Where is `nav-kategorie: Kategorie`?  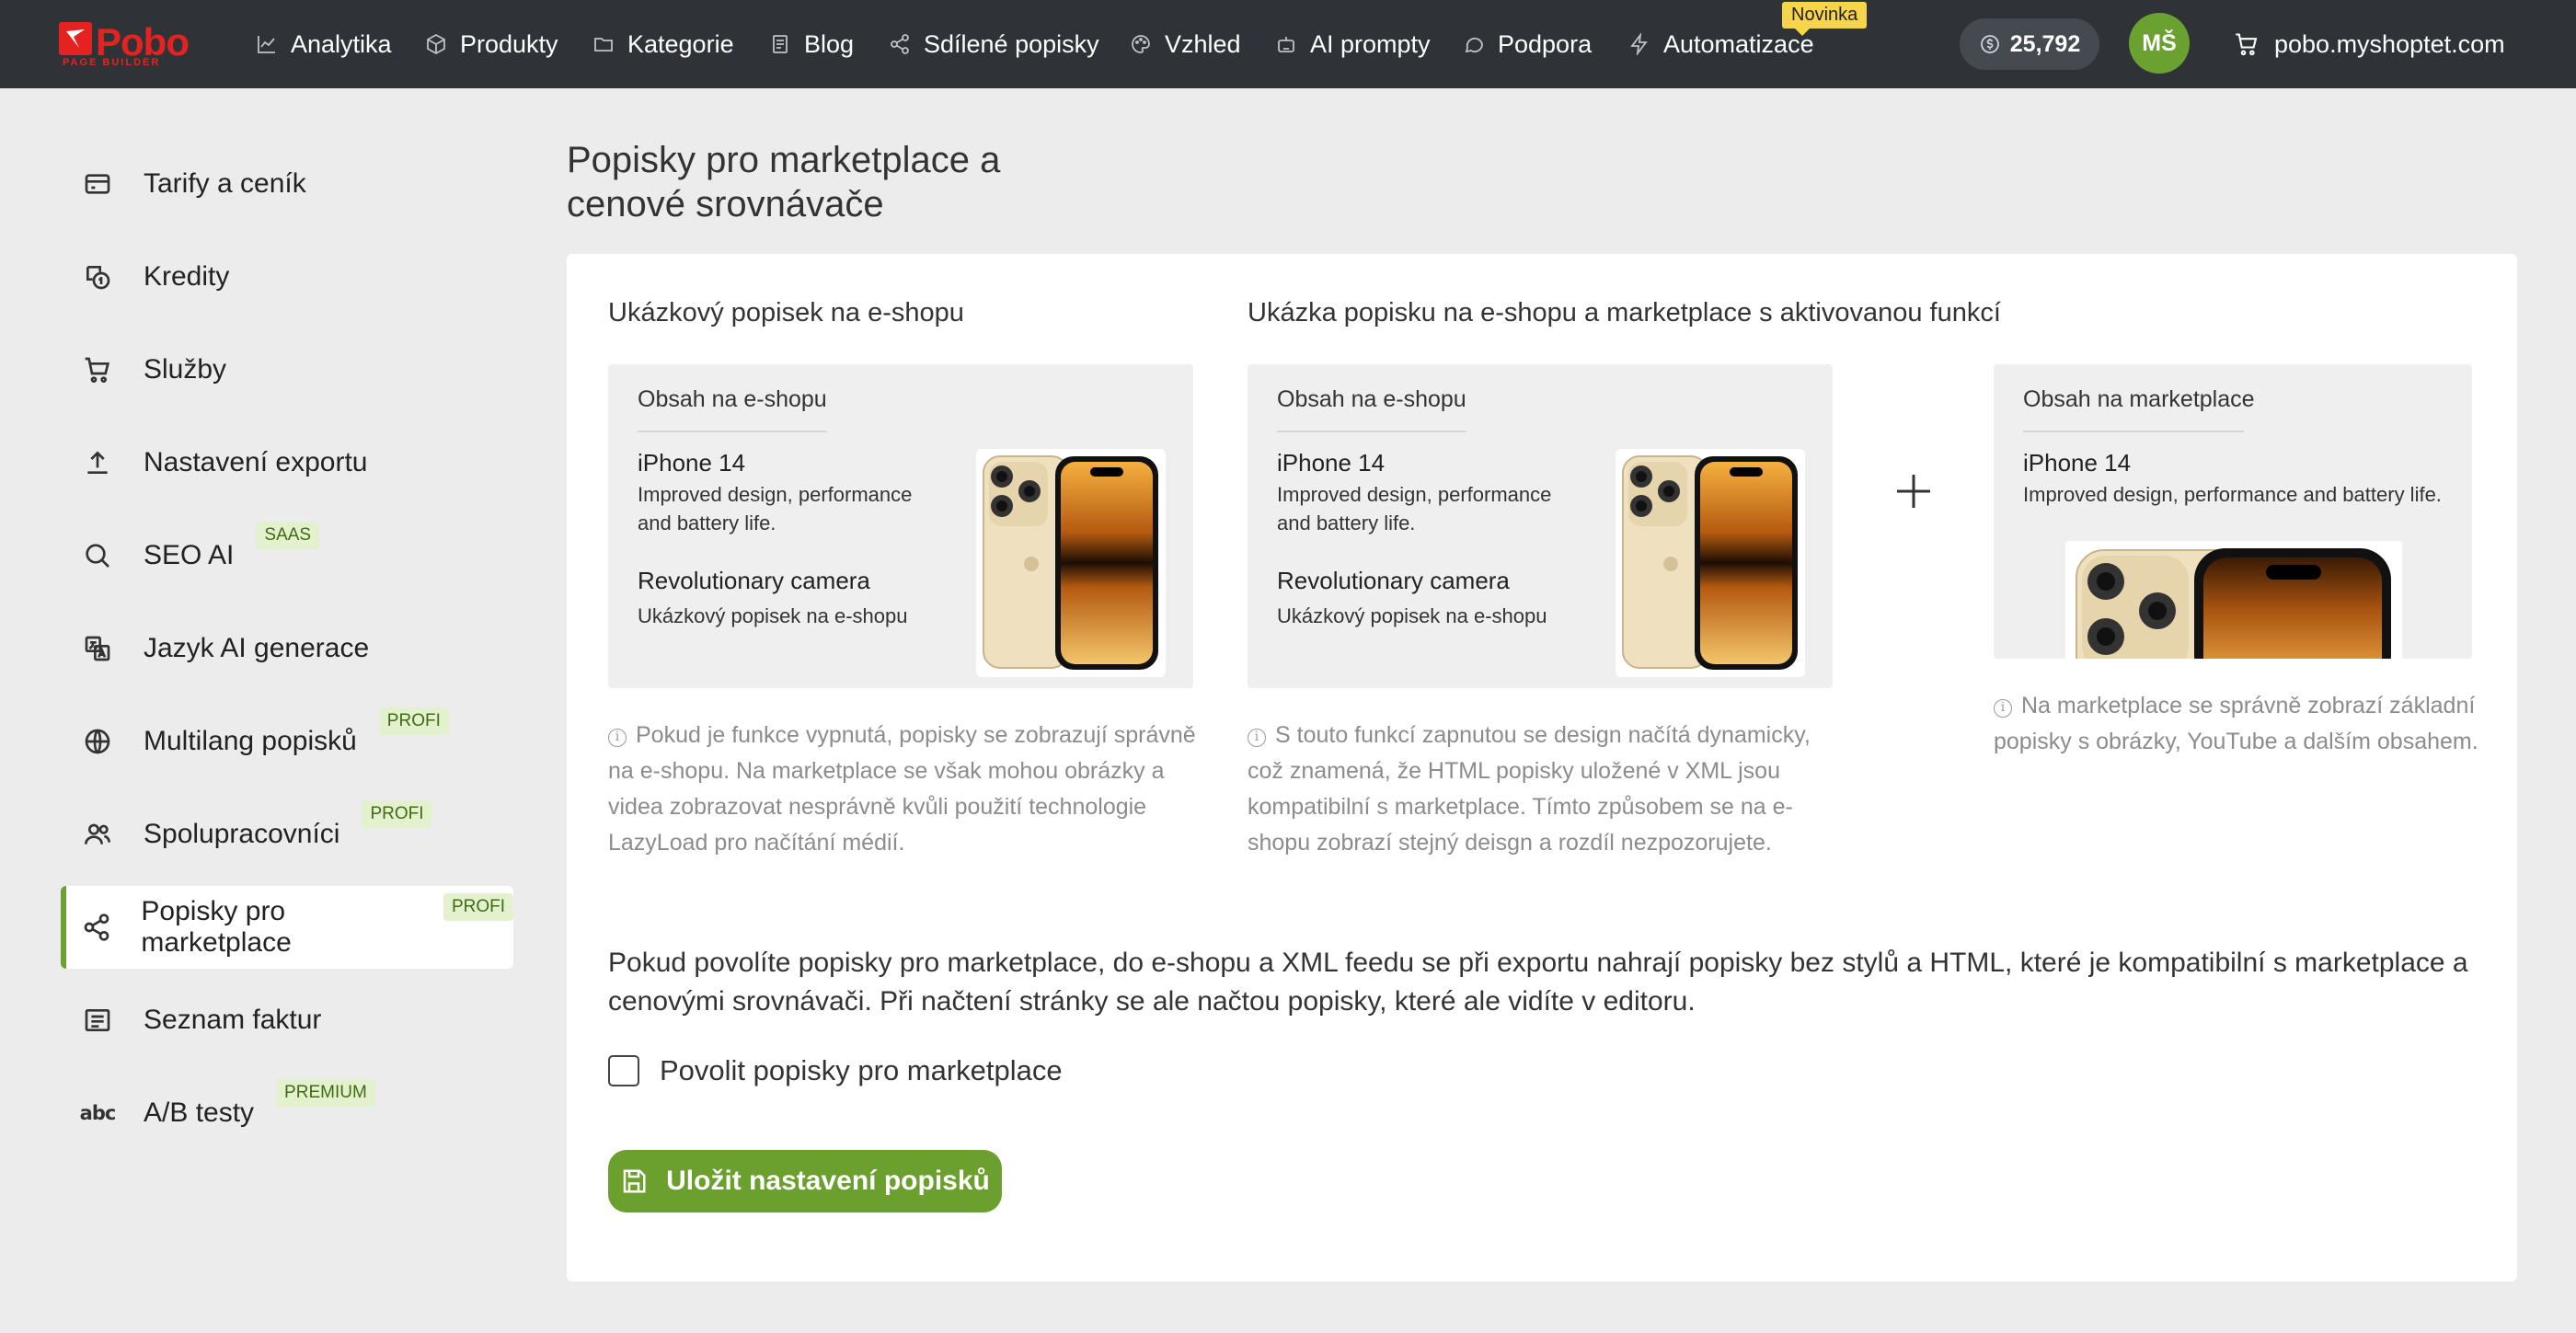
nav-kategorie: Kategorie is located at coordinates (663, 44).